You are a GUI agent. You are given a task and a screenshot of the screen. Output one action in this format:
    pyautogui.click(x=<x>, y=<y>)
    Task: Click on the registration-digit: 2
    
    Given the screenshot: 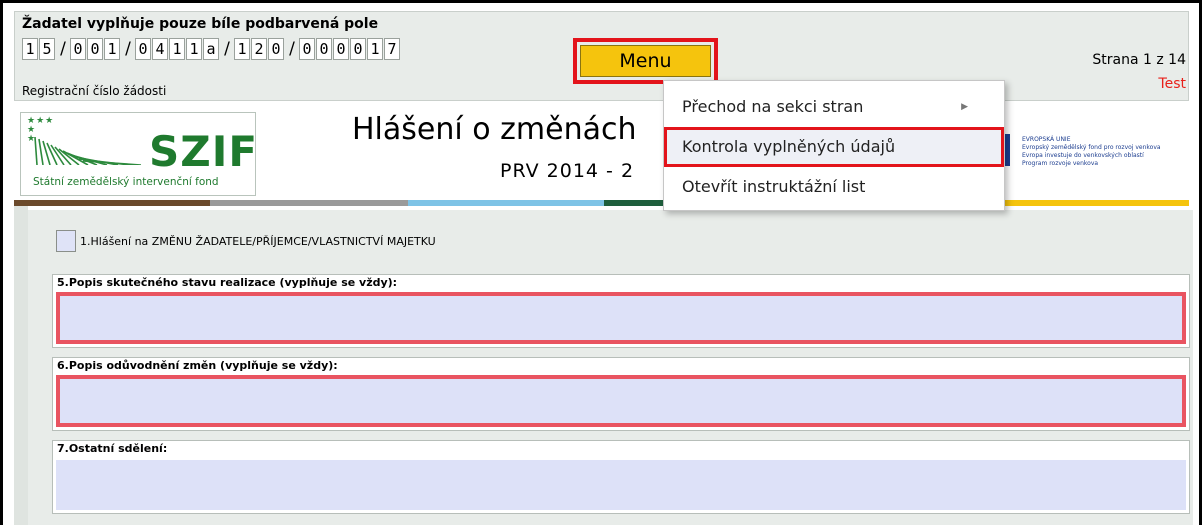 What is the action you would take?
    pyautogui.click(x=259, y=49)
    